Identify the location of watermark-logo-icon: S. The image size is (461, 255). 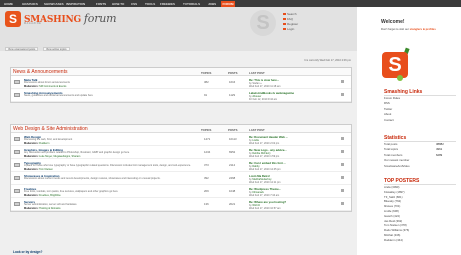
(263, 23).